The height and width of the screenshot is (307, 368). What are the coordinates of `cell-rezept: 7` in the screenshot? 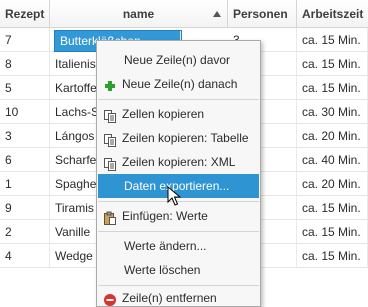 It's located at (25, 40).